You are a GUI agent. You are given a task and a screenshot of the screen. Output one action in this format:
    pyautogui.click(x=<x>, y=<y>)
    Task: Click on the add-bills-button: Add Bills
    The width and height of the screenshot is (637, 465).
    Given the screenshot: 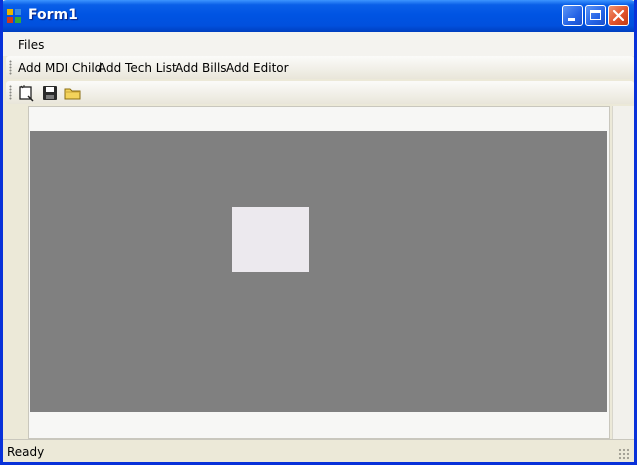 What is the action you would take?
    pyautogui.click(x=201, y=68)
    